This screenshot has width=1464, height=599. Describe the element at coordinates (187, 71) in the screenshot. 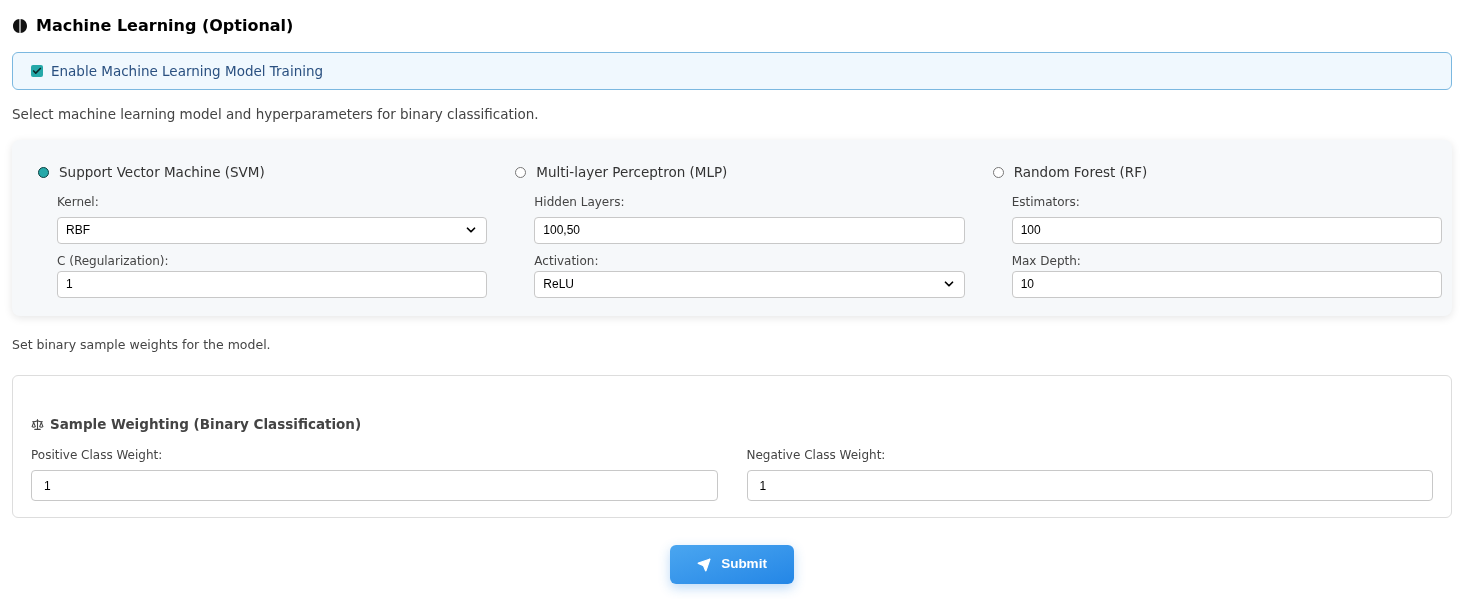

I see `checkbox-label: Enable Machine Learning Model Training` at that location.